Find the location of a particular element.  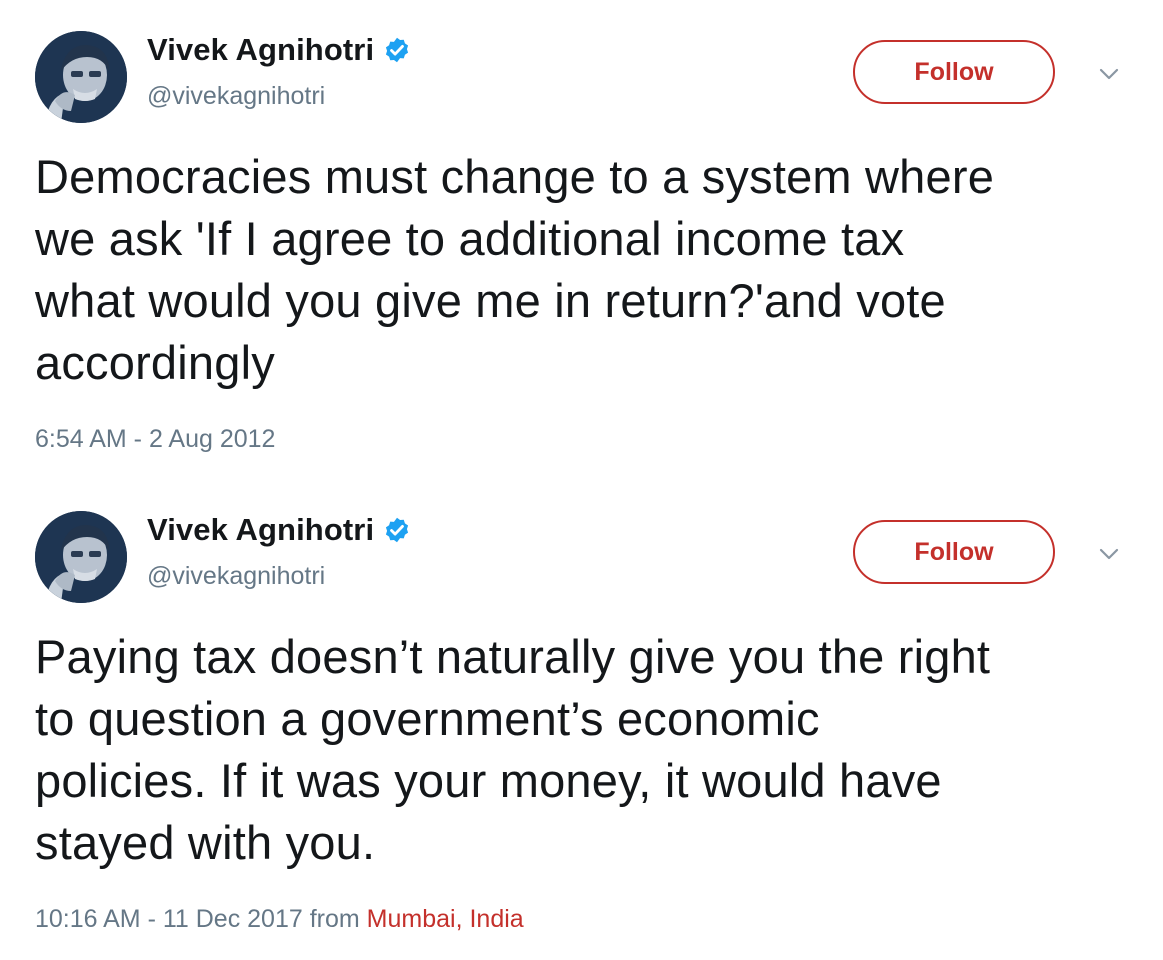

from-label: from is located at coordinates (334, 919).